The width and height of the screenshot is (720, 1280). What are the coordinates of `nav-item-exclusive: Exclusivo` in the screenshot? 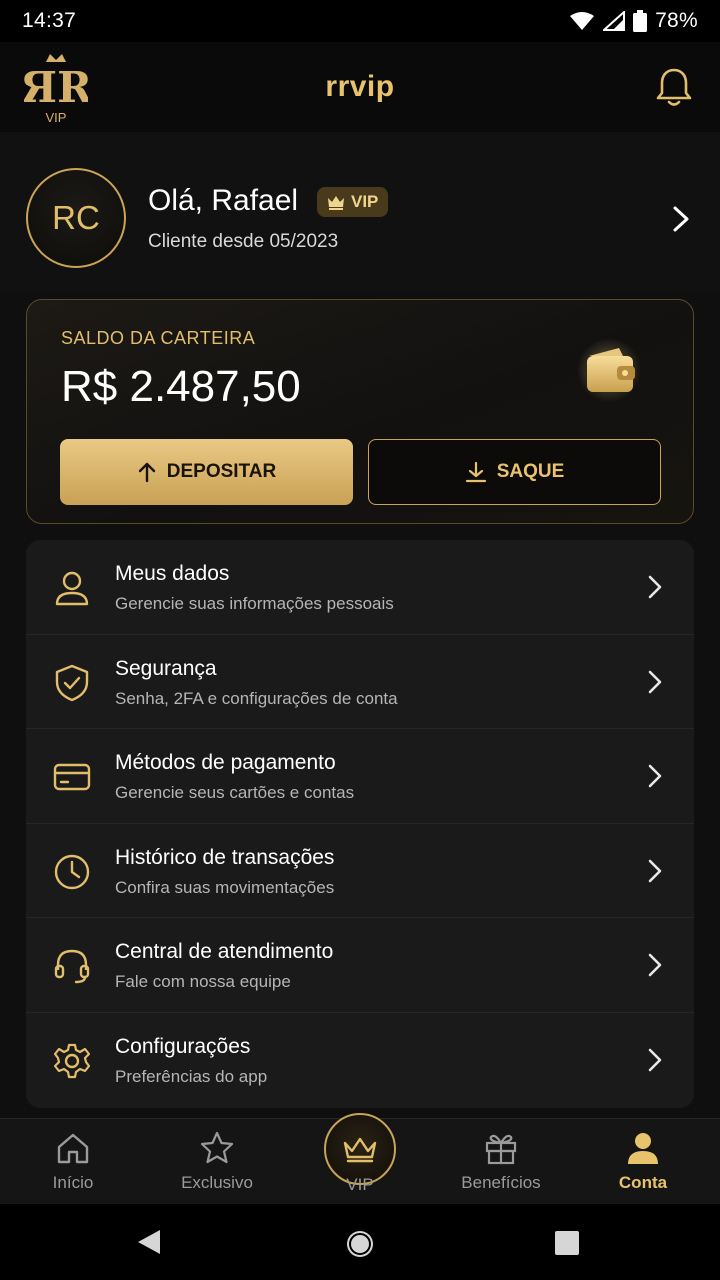 It's located at (217, 1162).